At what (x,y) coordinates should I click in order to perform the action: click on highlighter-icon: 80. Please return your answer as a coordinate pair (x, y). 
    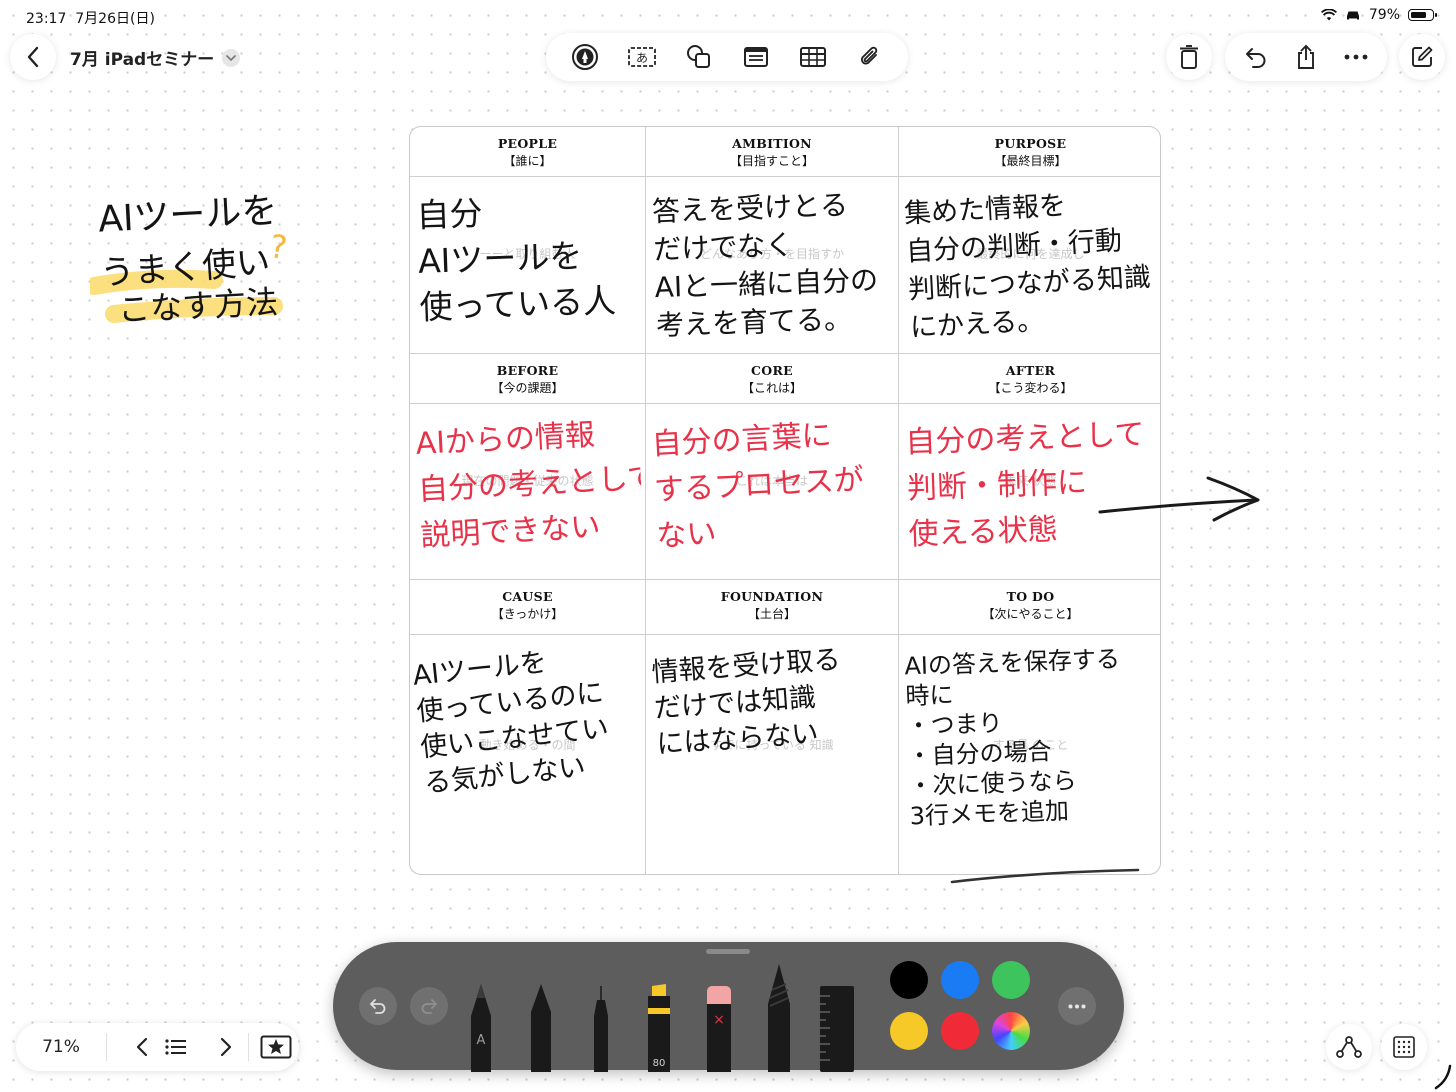
    Looking at the image, I should click on (659, 1027).